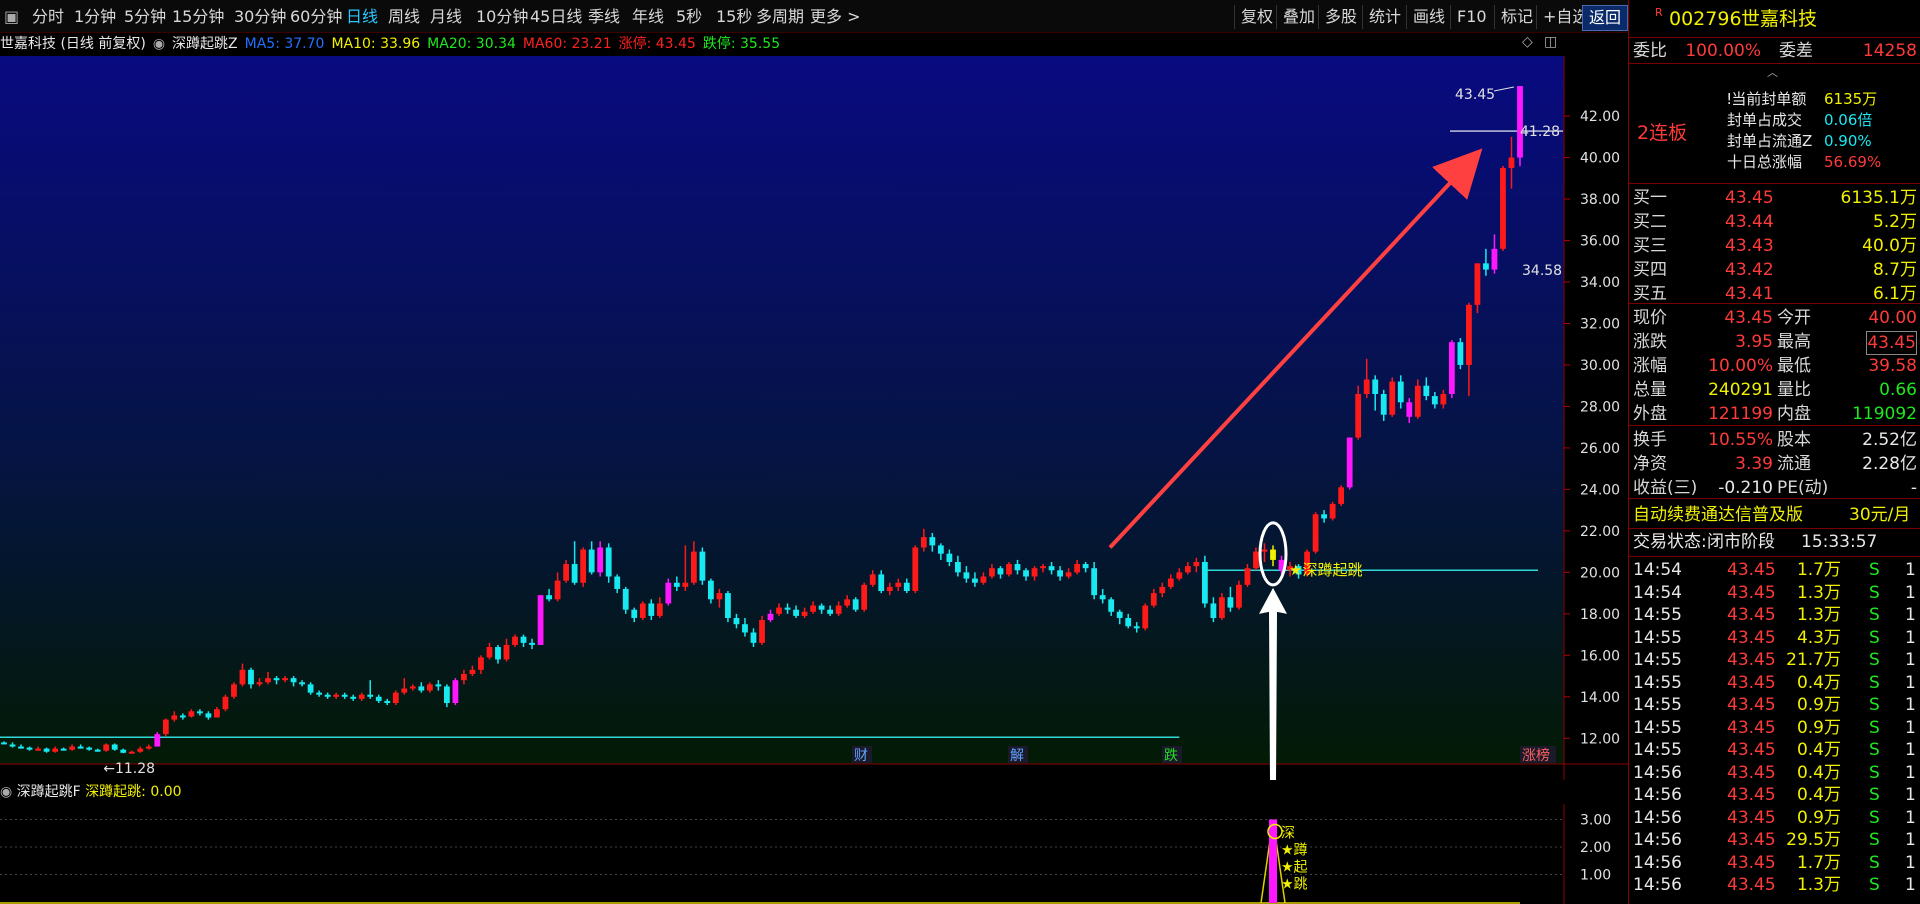 This screenshot has height=904, width=1920. I want to click on period-tab-5: 60分钟, so click(316, 16).